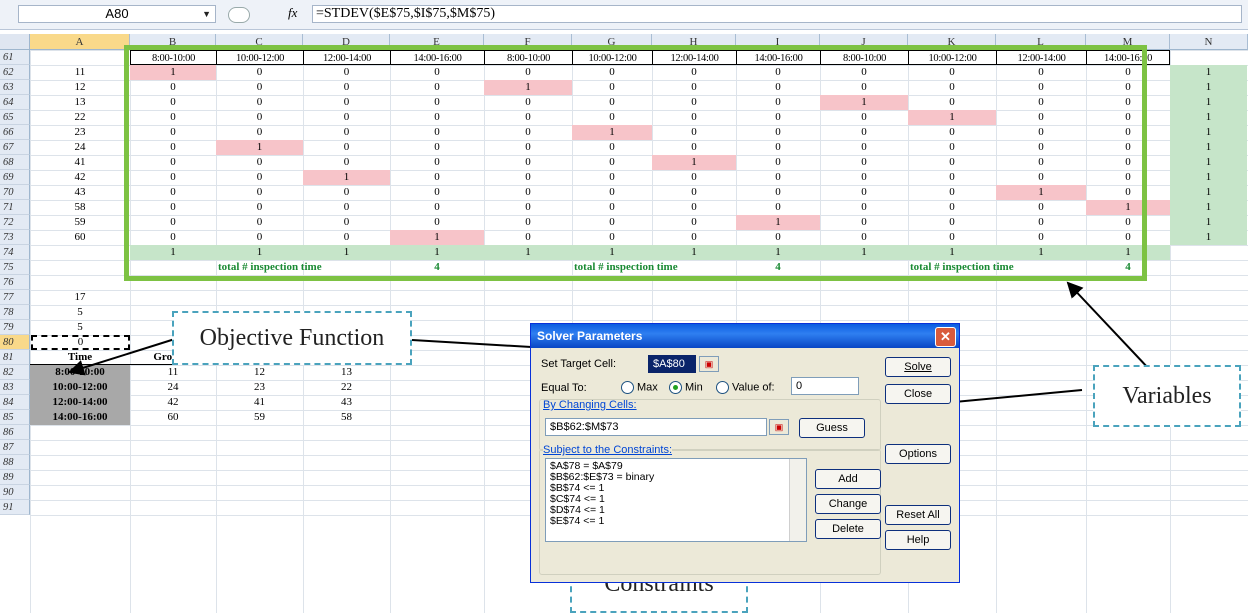 This screenshot has height=613, width=1248. I want to click on arrow-to-variables-frame, so click(1108, 326).